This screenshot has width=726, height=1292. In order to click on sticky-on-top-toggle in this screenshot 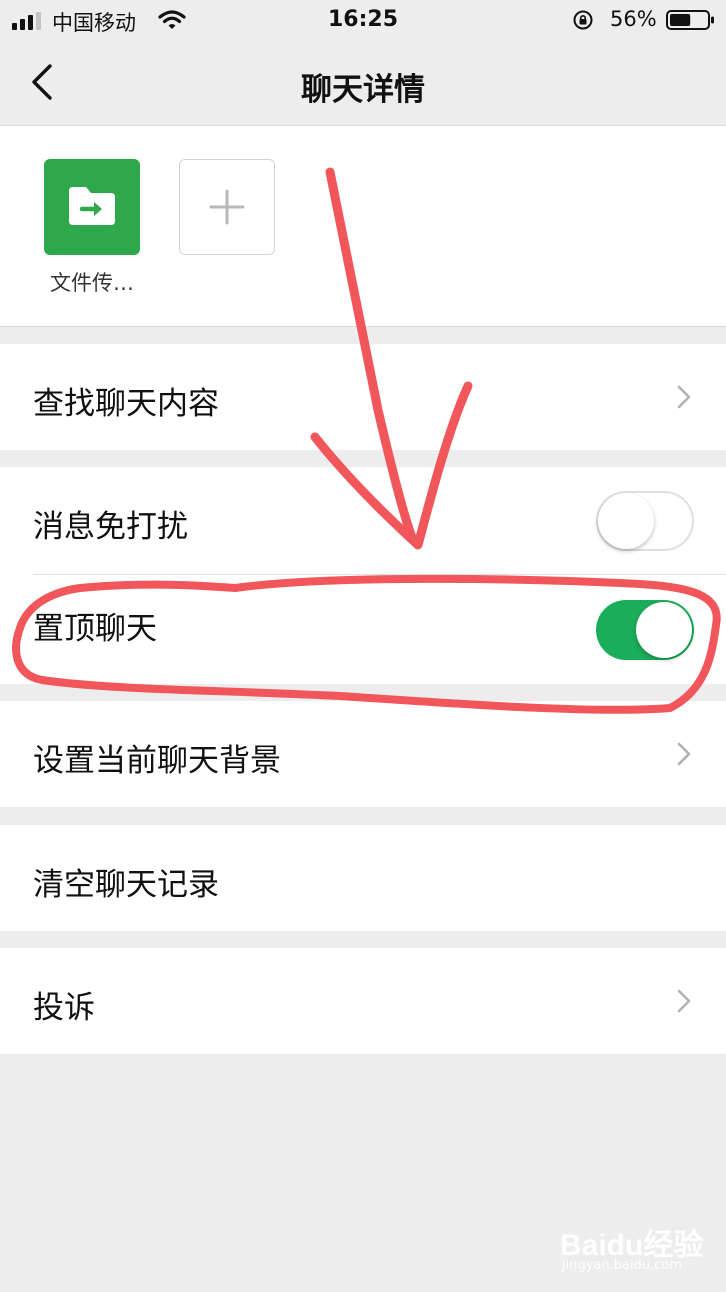, I will do `click(645, 630)`.